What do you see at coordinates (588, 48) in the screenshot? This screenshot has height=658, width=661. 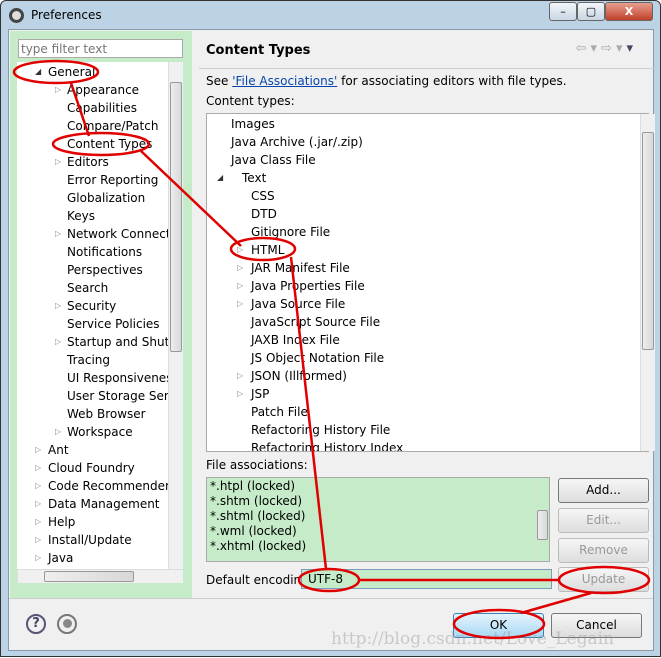 I see `back-icon: ⇦▾` at bounding box center [588, 48].